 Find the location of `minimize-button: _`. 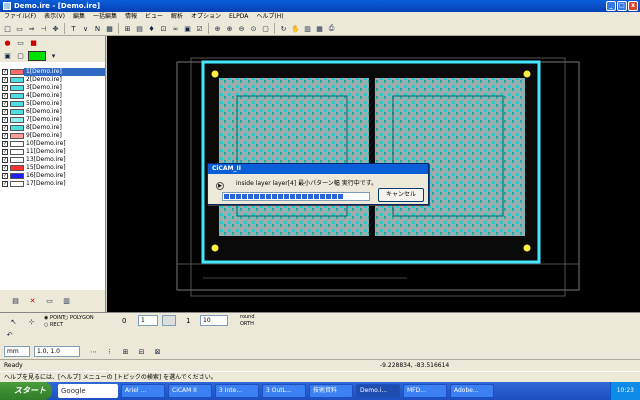

minimize-button: _ is located at coordinates (611, 6).